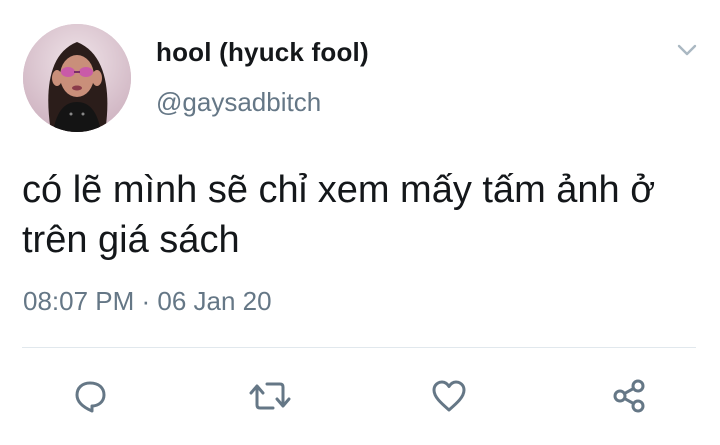 The width and height of the screenshot is (720, 445). What do you see at coordinates (147, 301) in the screenshot?
I see `tweet-timestamp: 08:07 PM · 06 Jan 20` at bounding box center [147, 301].